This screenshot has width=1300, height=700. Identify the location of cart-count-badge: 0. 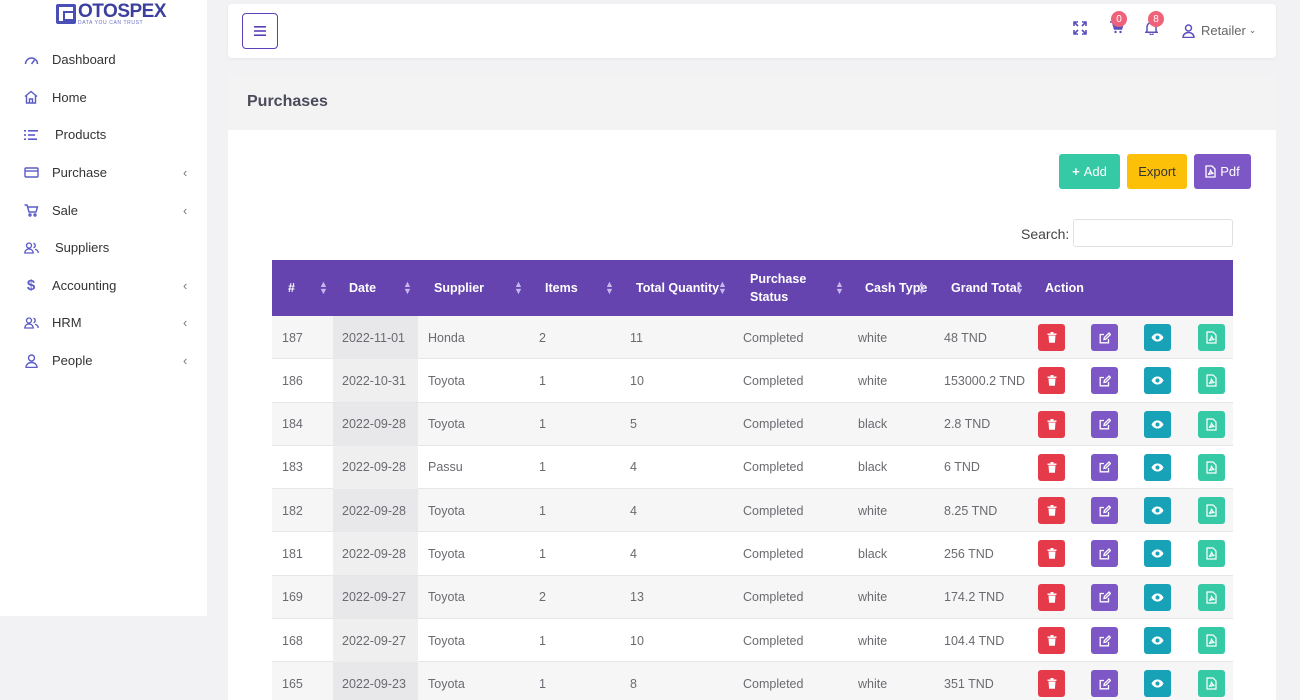
(1119, 19).